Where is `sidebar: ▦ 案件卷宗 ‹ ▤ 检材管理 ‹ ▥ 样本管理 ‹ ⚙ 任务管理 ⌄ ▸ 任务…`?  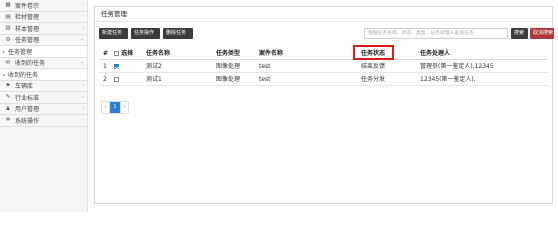
sidebar: ▦ 案件卷宗 ‹ ▤ 检材管理 ‹ ▥ 样本管理 ‹ ⚙ 任务管理 ⌄ ▸ 任务… is located at coordinates (44, 106).